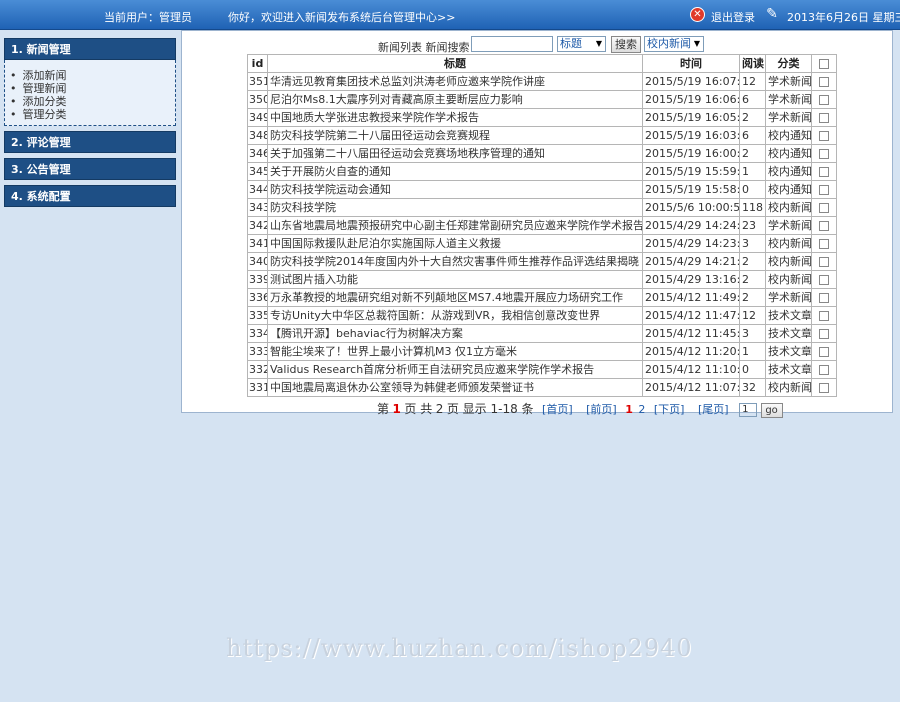  Describe the element at coordinates (257, 81) in the screenshot. I see `row-id: 351` at that location.